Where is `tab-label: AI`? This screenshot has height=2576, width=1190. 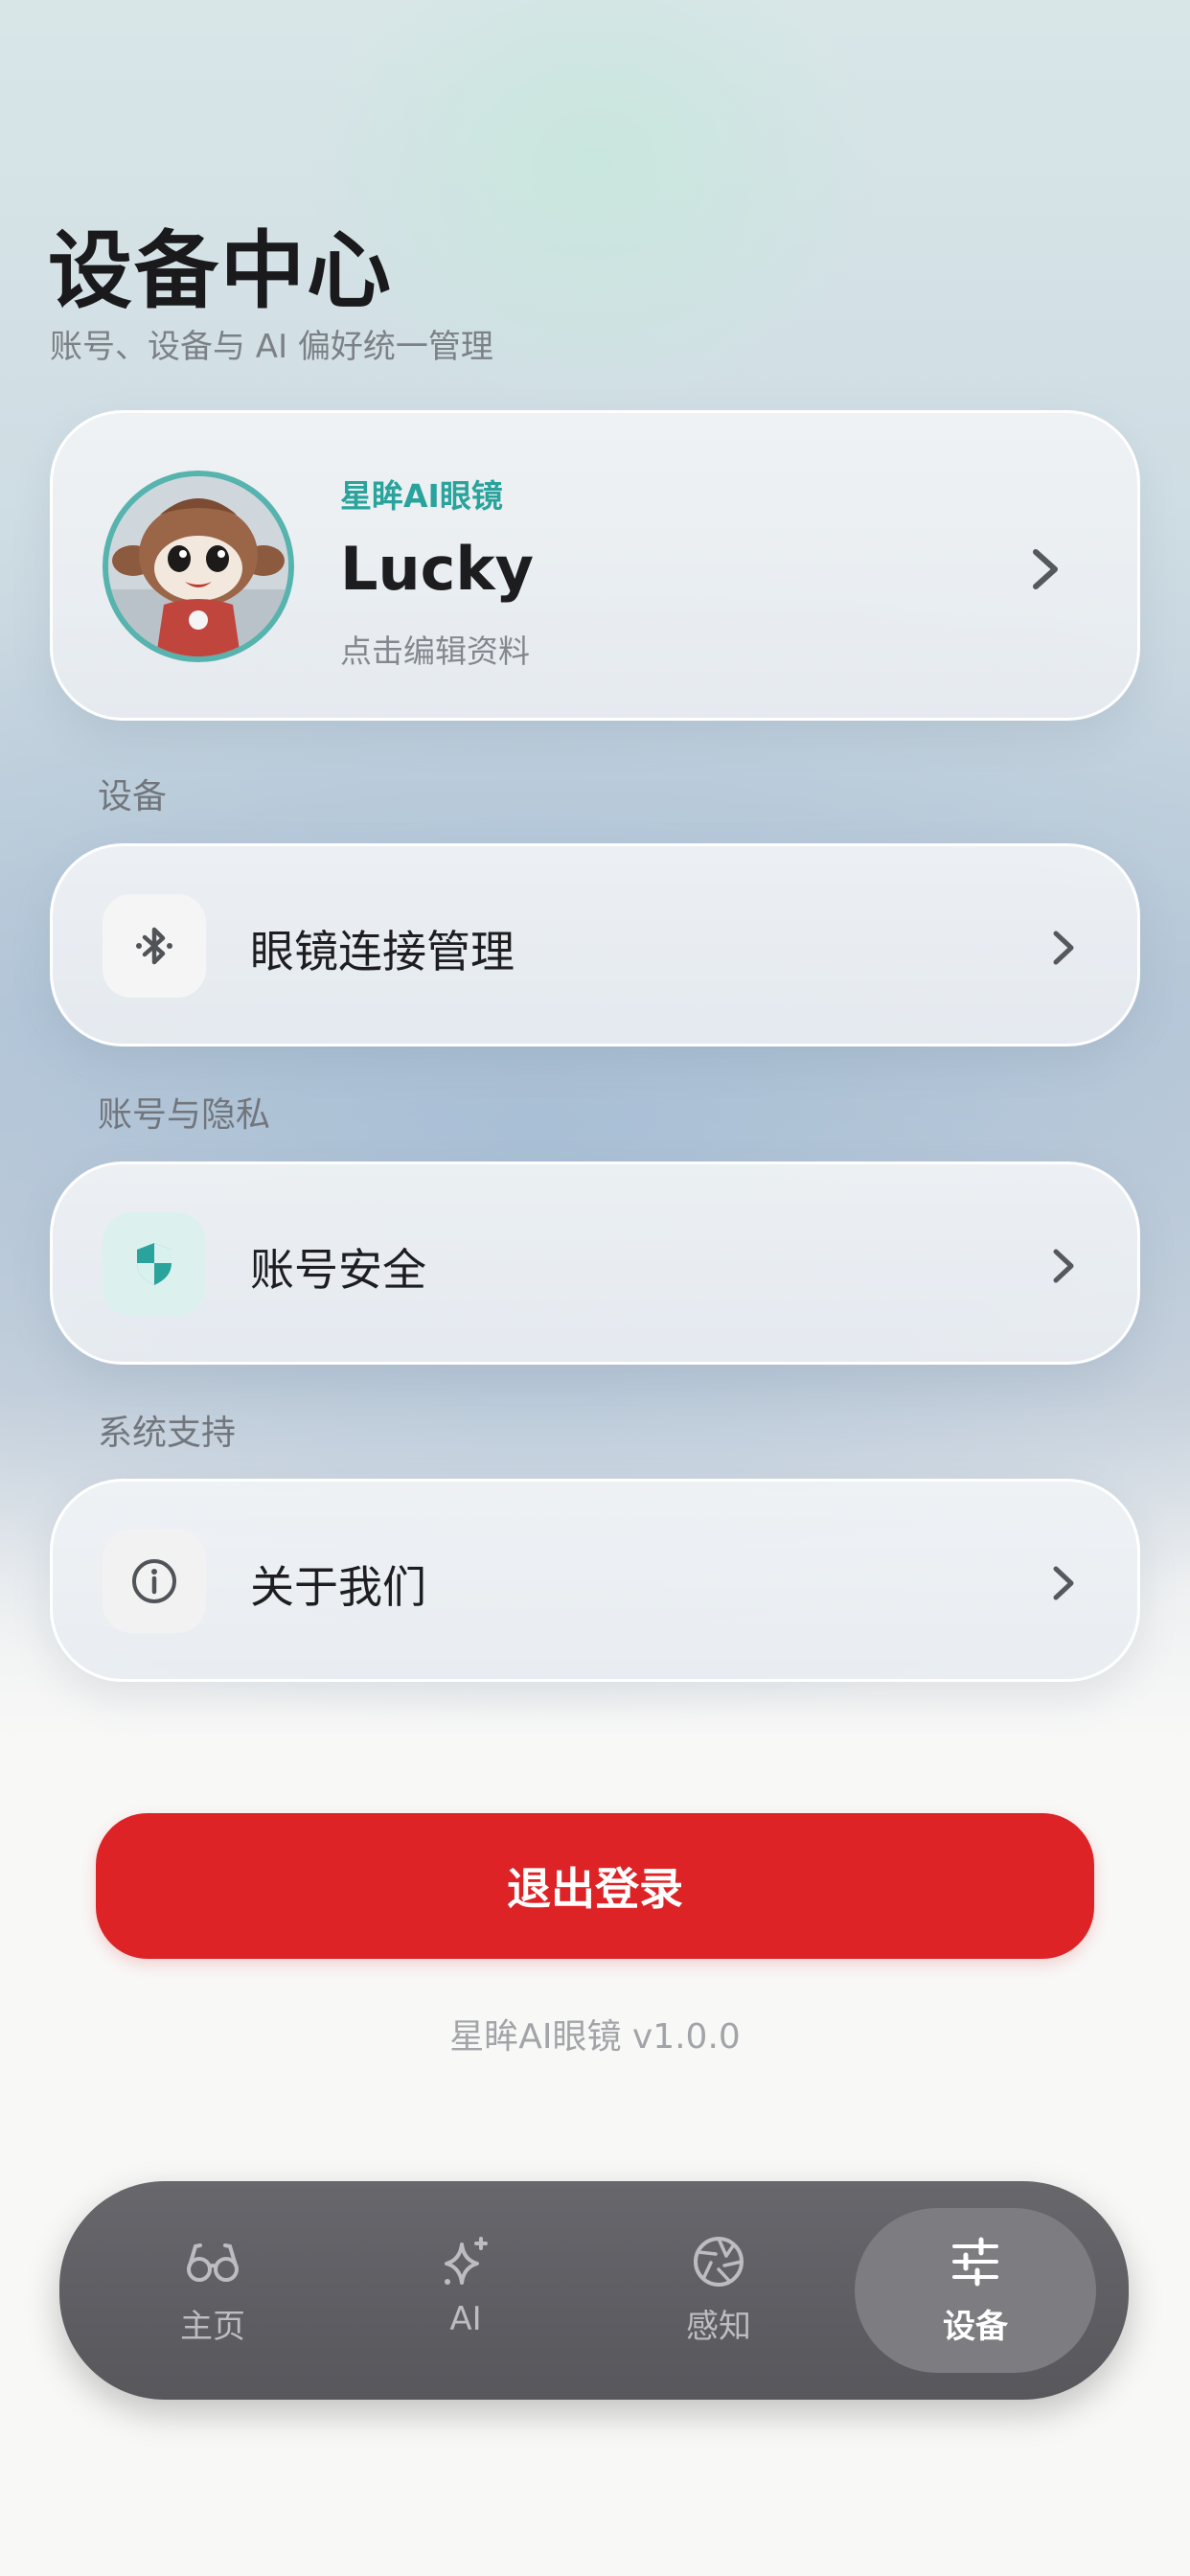
tab-label: AI is located at coordinates (466, 2319).